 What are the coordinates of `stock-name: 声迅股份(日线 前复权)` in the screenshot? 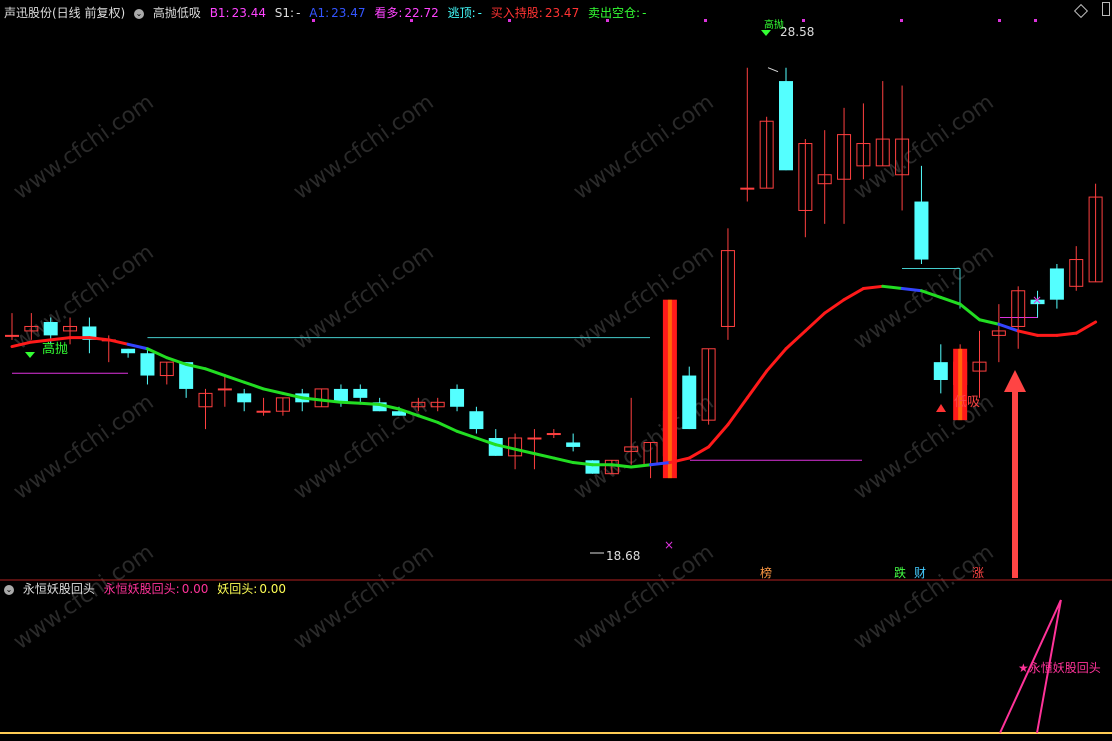 It's located at (65, 13).